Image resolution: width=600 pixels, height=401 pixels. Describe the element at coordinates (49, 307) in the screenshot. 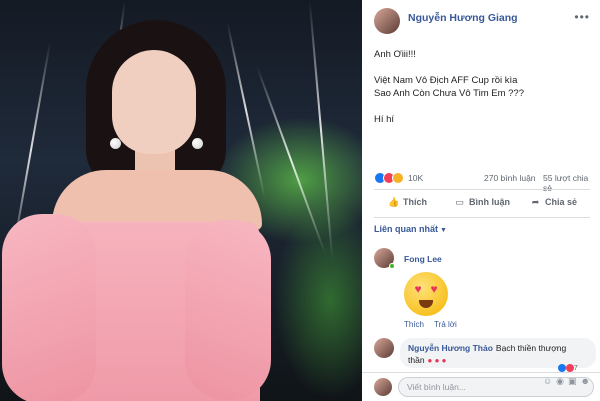

I see `left-sleeve` at that location.